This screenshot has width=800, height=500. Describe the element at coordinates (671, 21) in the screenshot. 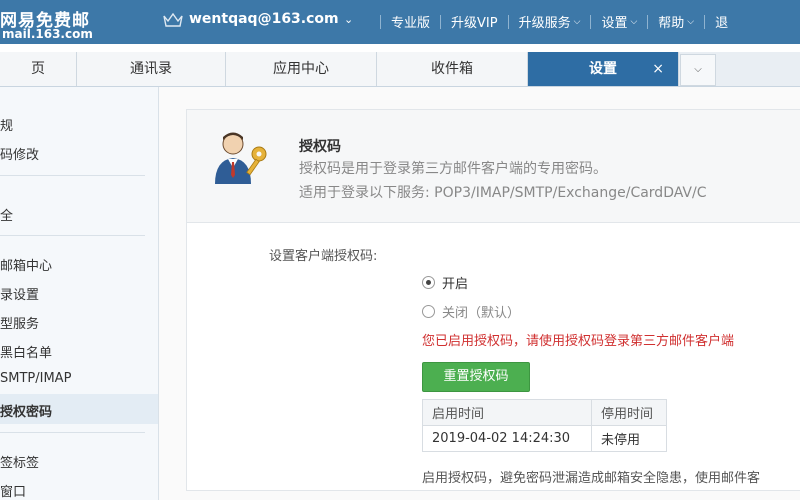

I see `nav-help: 帮助` at that location.